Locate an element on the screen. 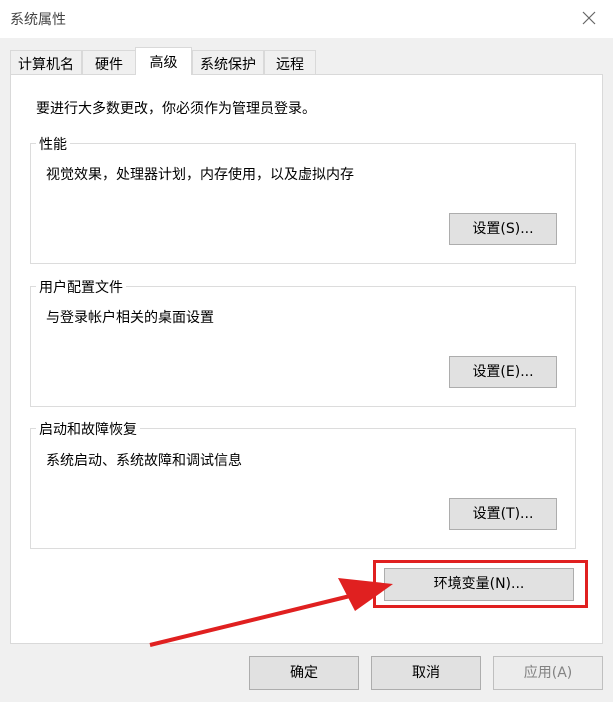 The image size is (613, 702). apply-button: 应用(A) is located at coordinates (548, 673).